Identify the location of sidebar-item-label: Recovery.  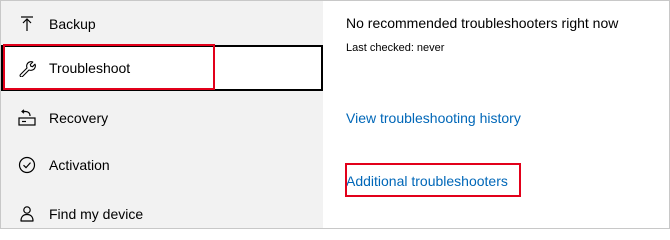
(79, 118).